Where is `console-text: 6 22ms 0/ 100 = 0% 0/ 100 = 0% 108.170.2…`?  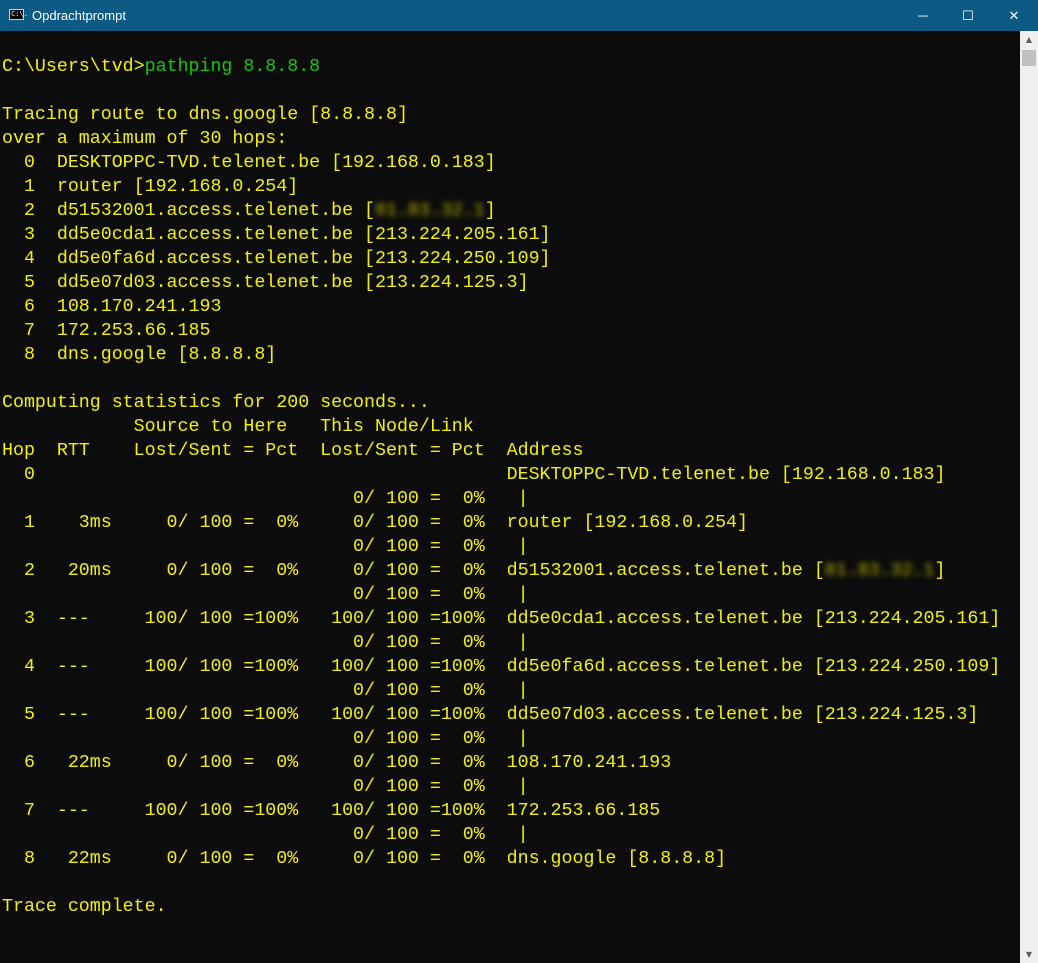 console-text: 6 22ms 0/ 100 = 0% 0/ 100 = 0% 108.170.2… is located at coordinates (337, 763).